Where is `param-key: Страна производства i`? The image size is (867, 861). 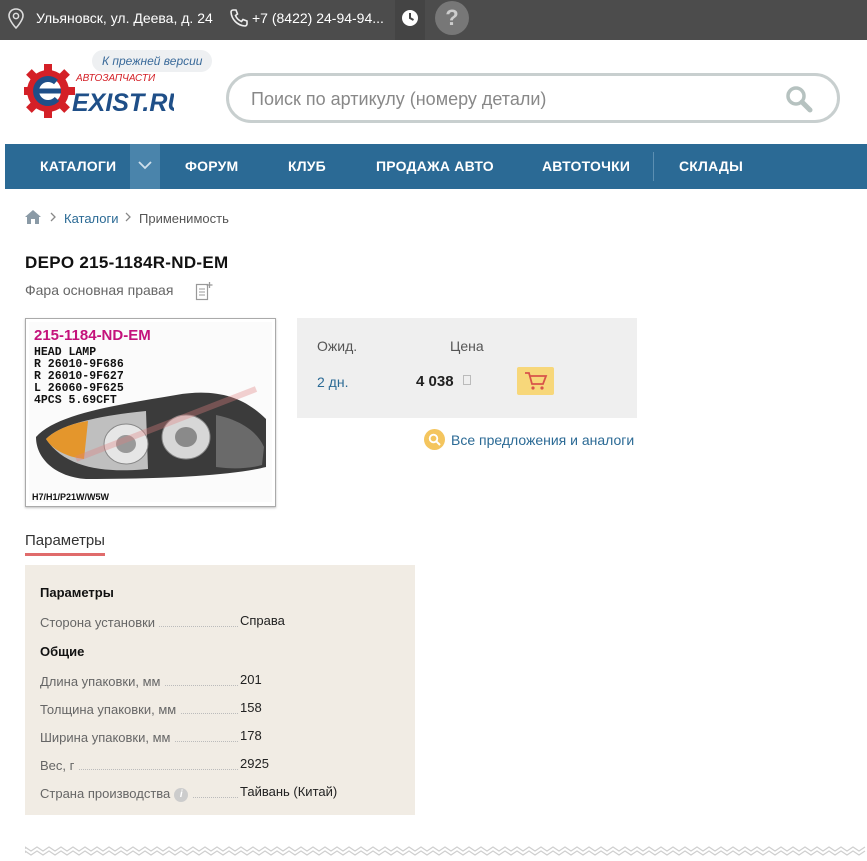 param-key: Страна производства i is located at coordinates (116, 794).